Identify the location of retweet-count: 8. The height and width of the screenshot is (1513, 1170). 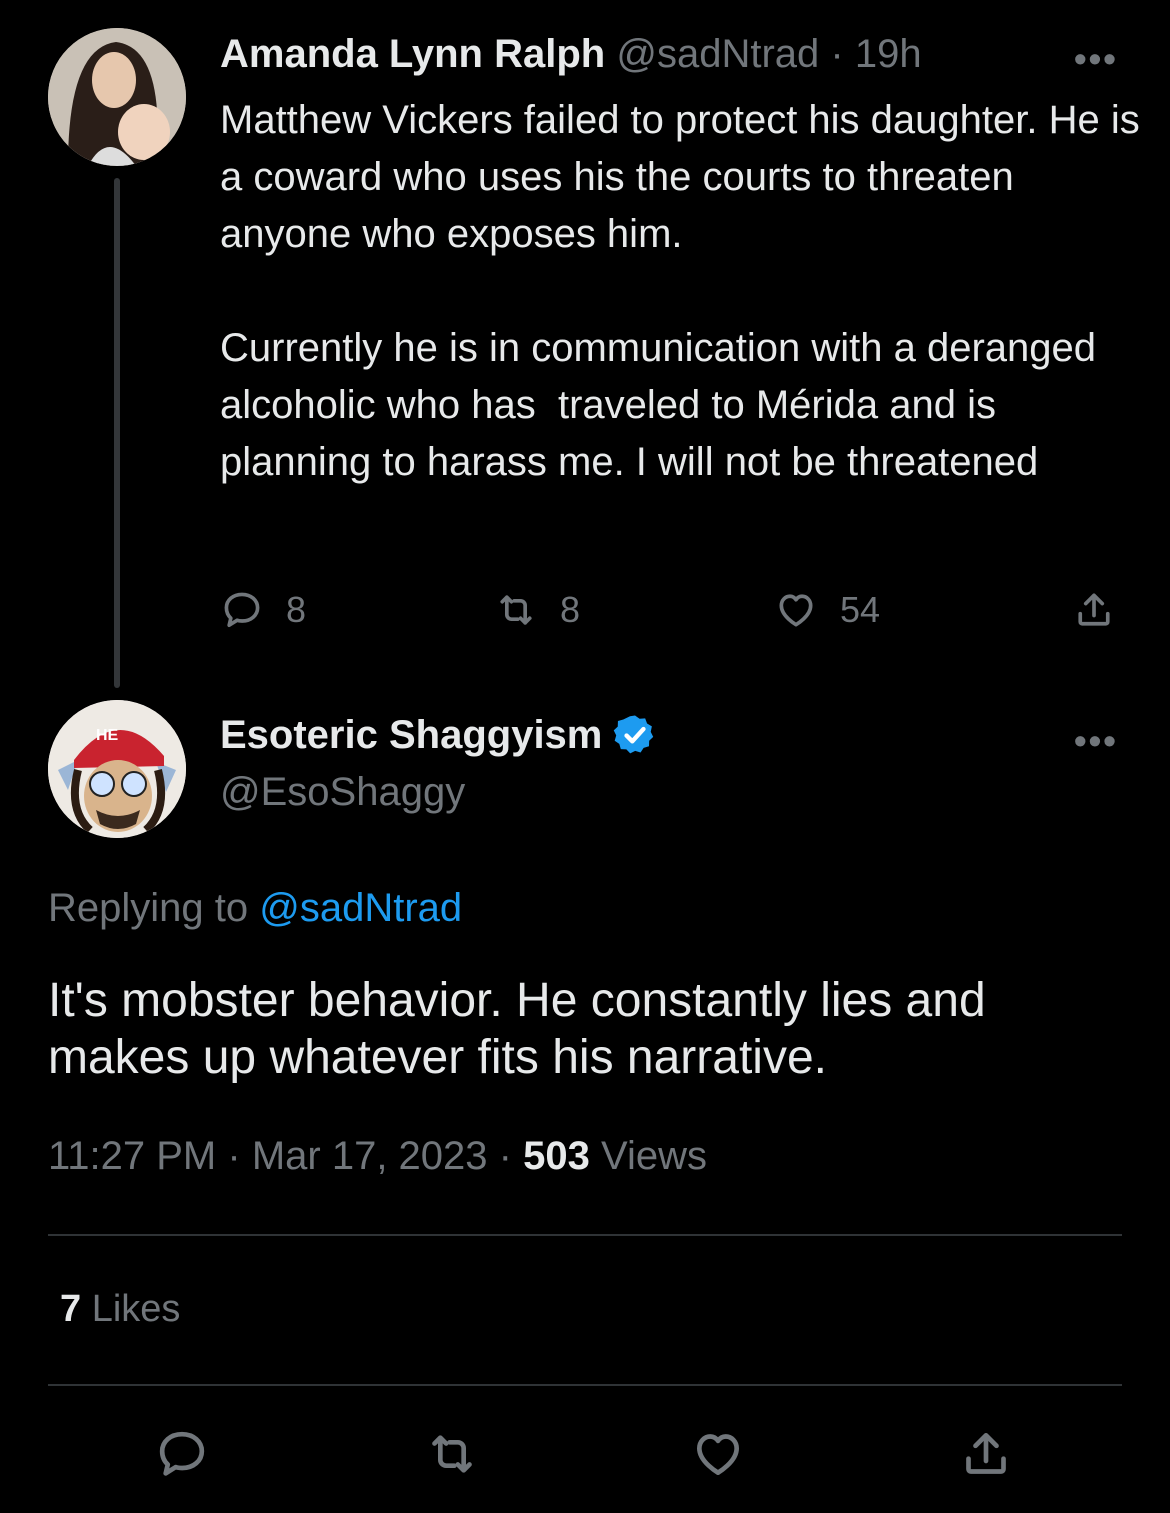
(570, 609).